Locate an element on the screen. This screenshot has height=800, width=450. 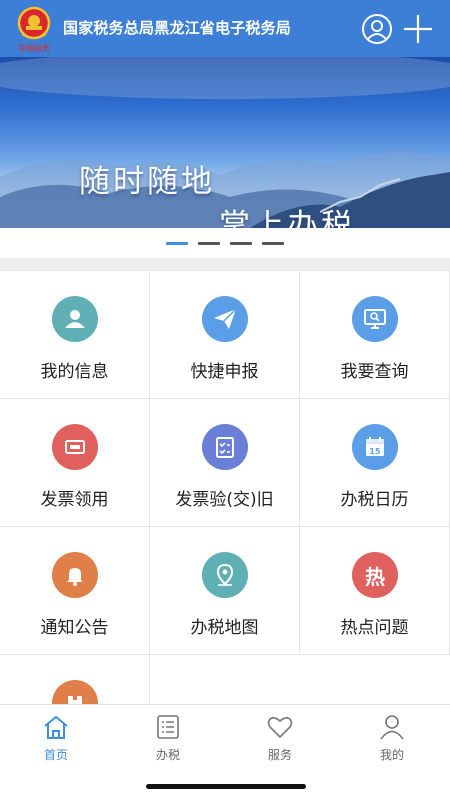
grid-item-partial is located at coordinates (74, 679).